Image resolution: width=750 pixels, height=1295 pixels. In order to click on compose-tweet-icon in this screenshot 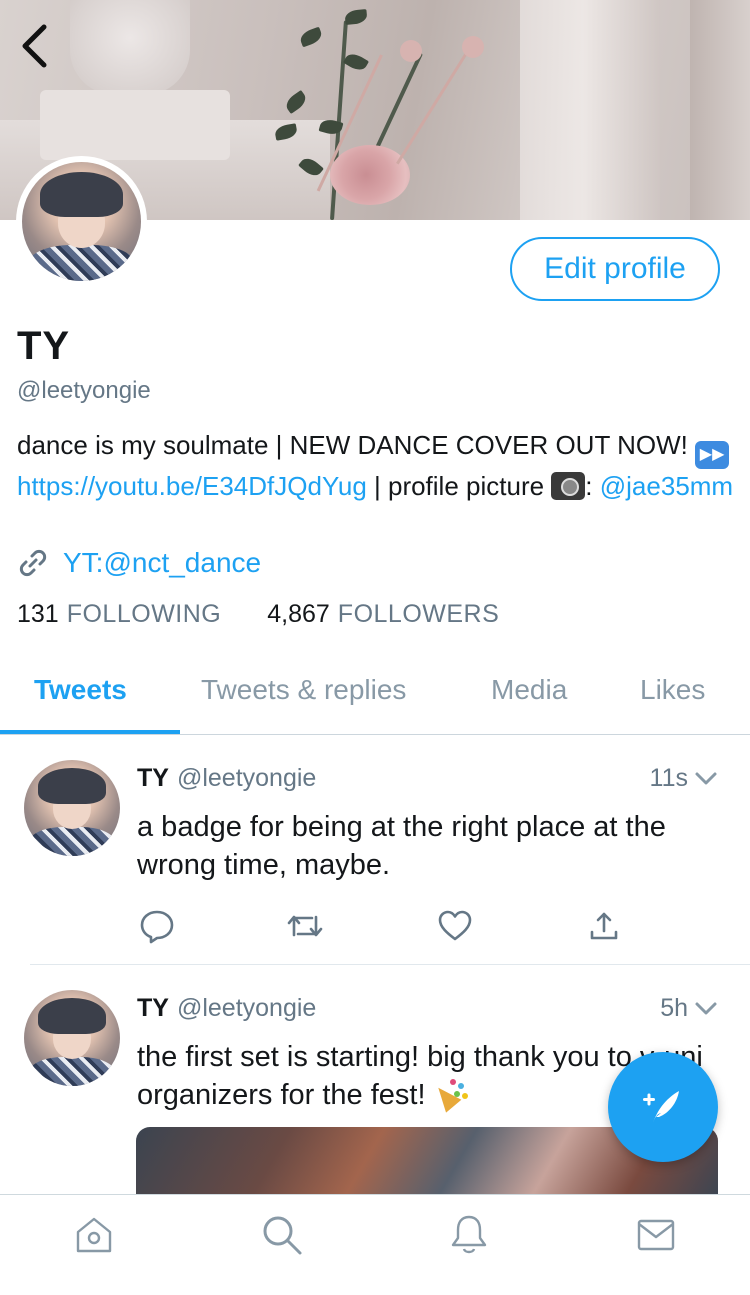, I will do `click(661, 1107)`.